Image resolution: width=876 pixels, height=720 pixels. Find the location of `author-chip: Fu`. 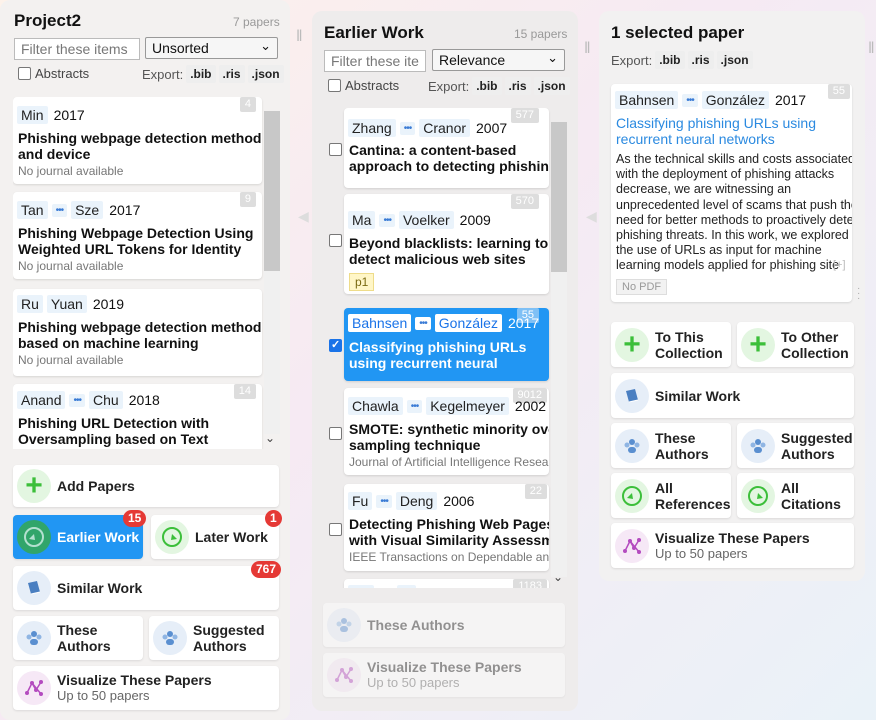

author-chip: Fu is located at coordinates (360, 501).